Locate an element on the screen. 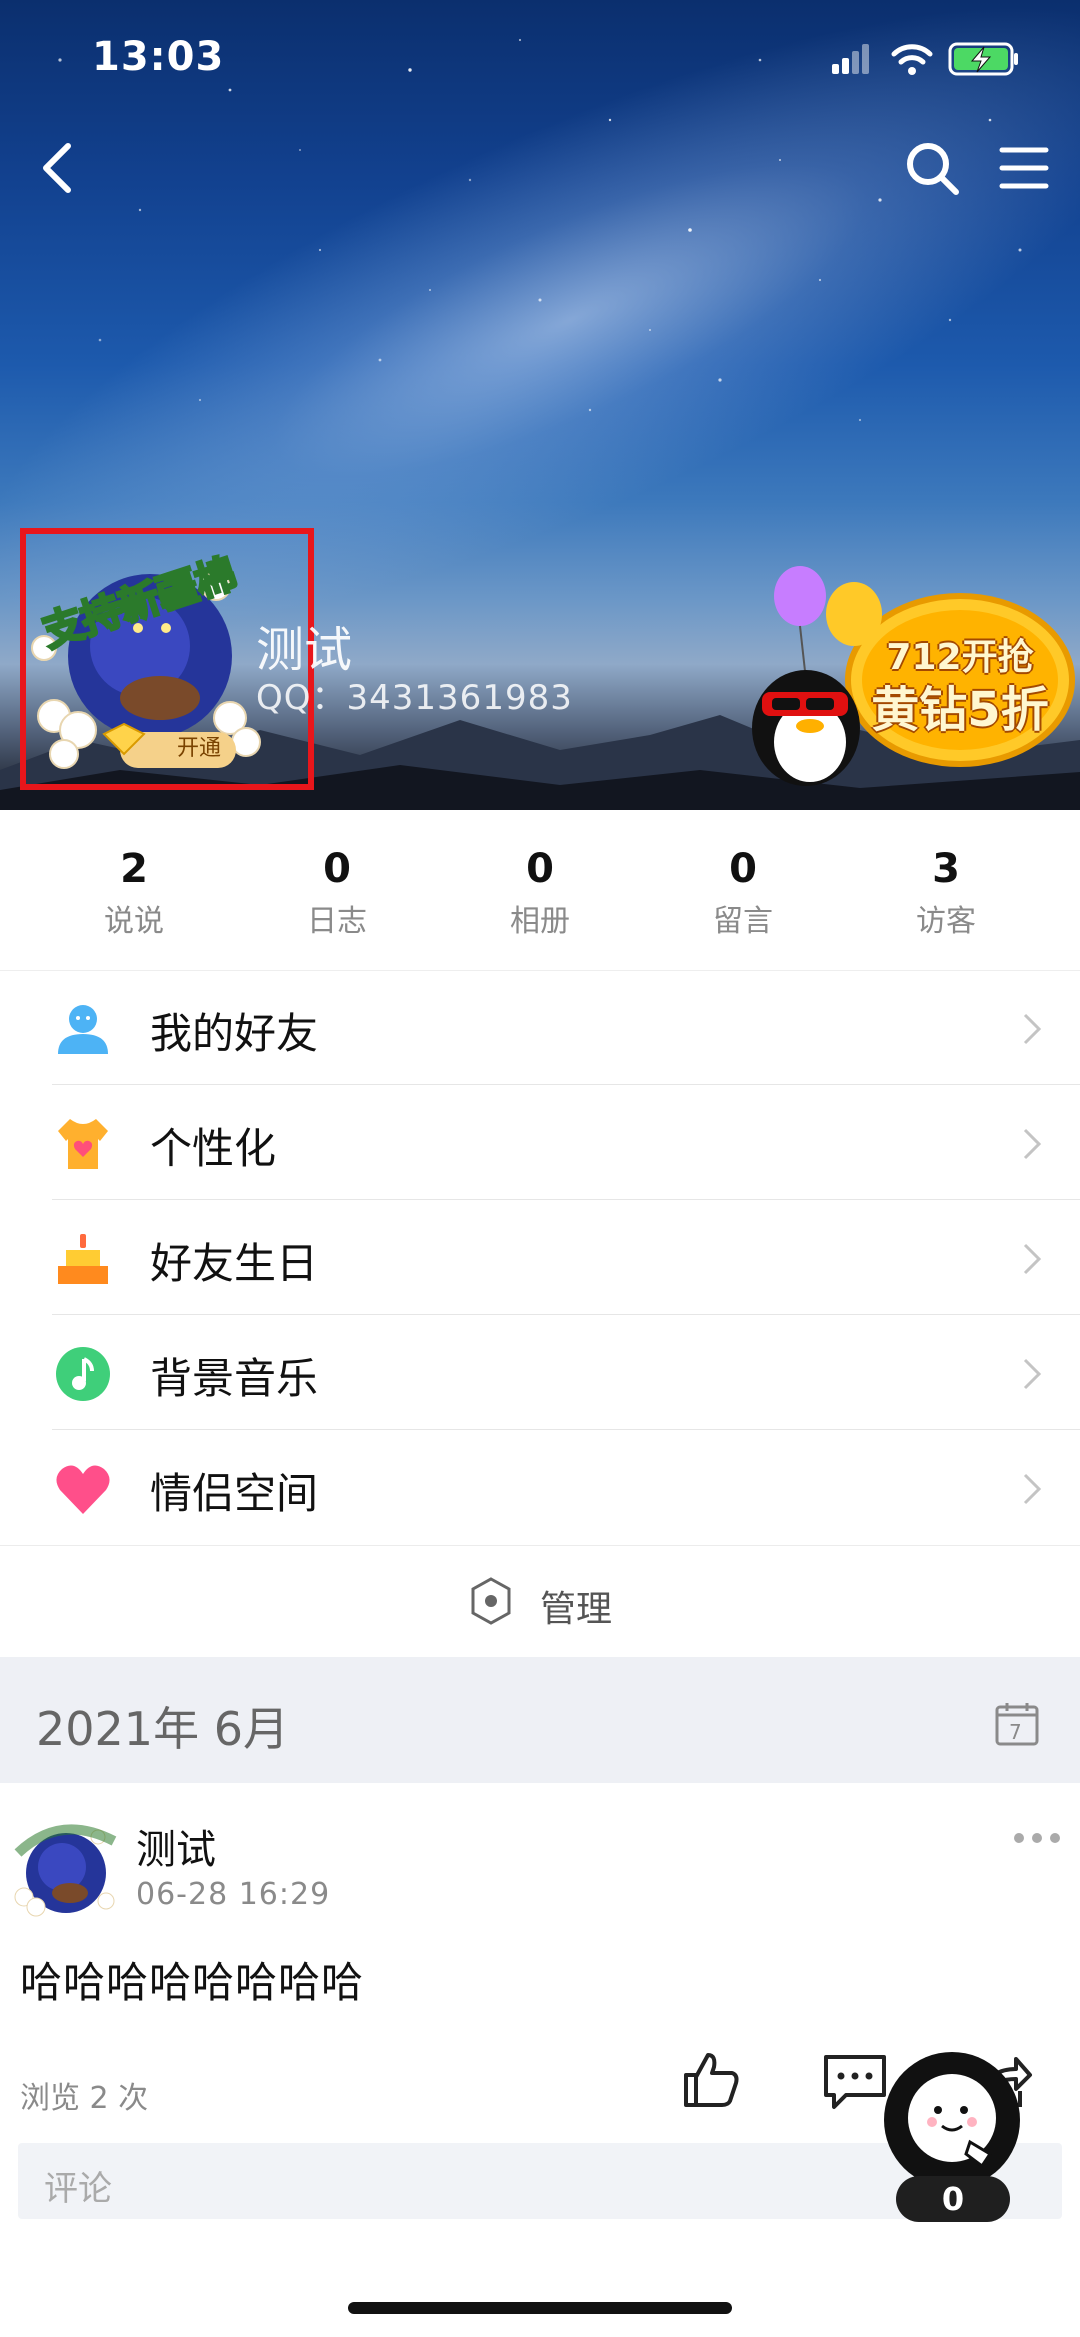 This screenshot has width=1080, height=2337. status-icons is located at coordinates (925, 59).